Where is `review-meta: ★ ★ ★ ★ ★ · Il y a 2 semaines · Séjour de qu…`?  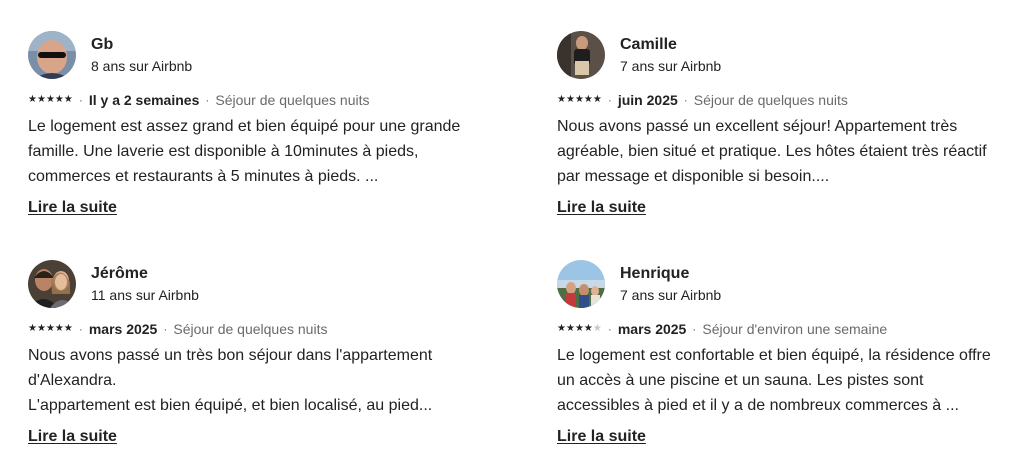 review-meta: ★ ★ ★ ★ ★ · Il y a 2 semaines · Séjour de qu… is located at coordinates (248, 100).